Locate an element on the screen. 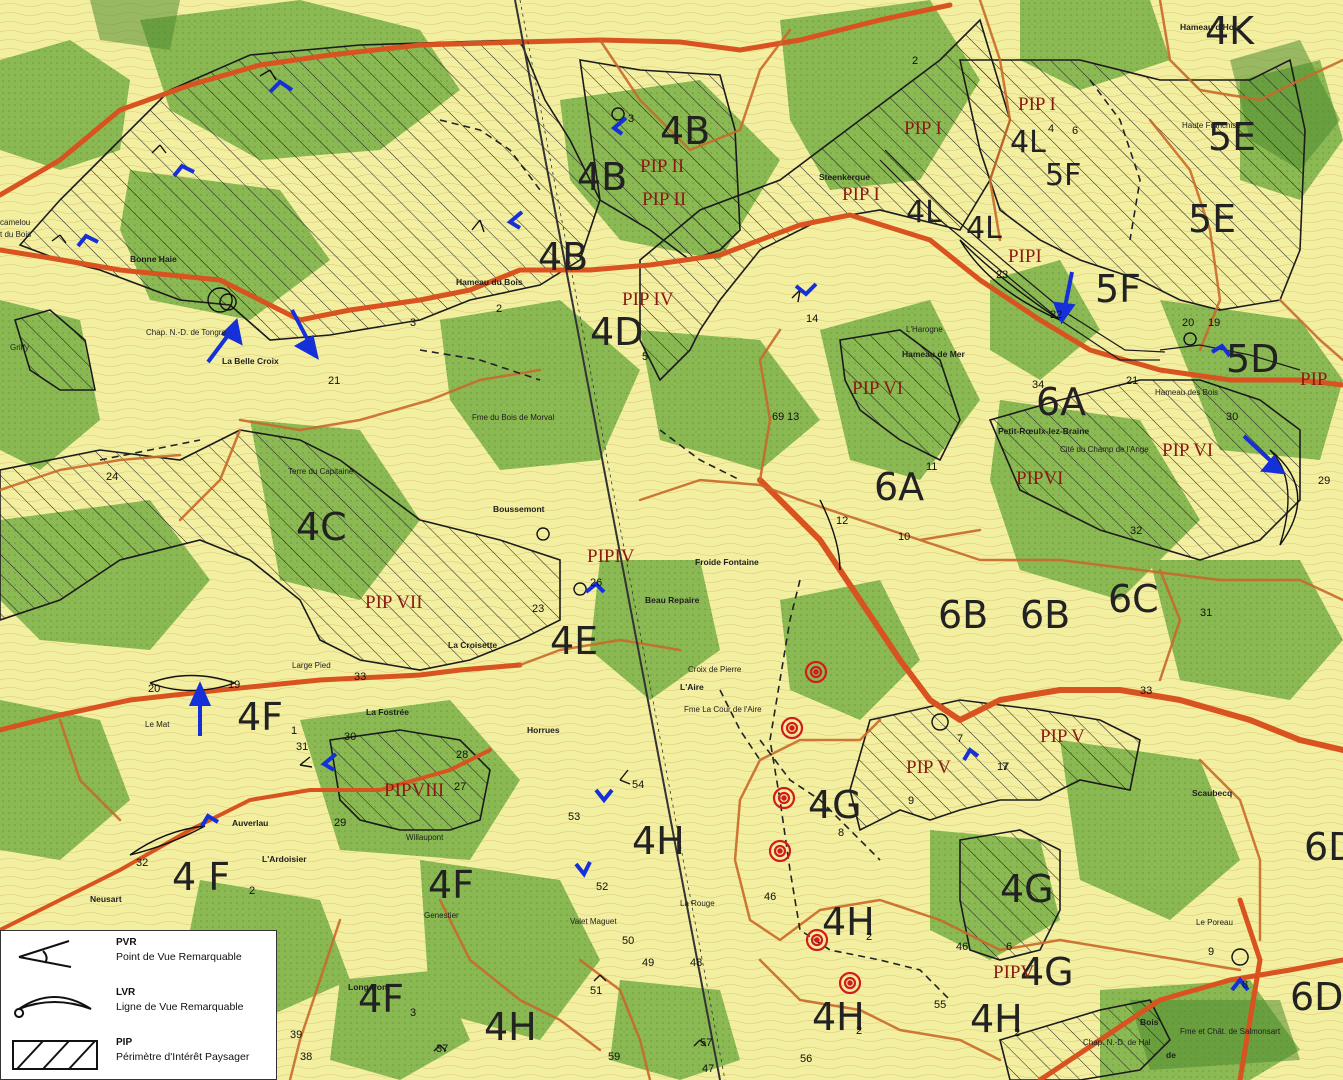 The height and width of the screenshot is (1080, 1343). place-name: Fme du Bois de Morval is located at coordinates (513, 417).